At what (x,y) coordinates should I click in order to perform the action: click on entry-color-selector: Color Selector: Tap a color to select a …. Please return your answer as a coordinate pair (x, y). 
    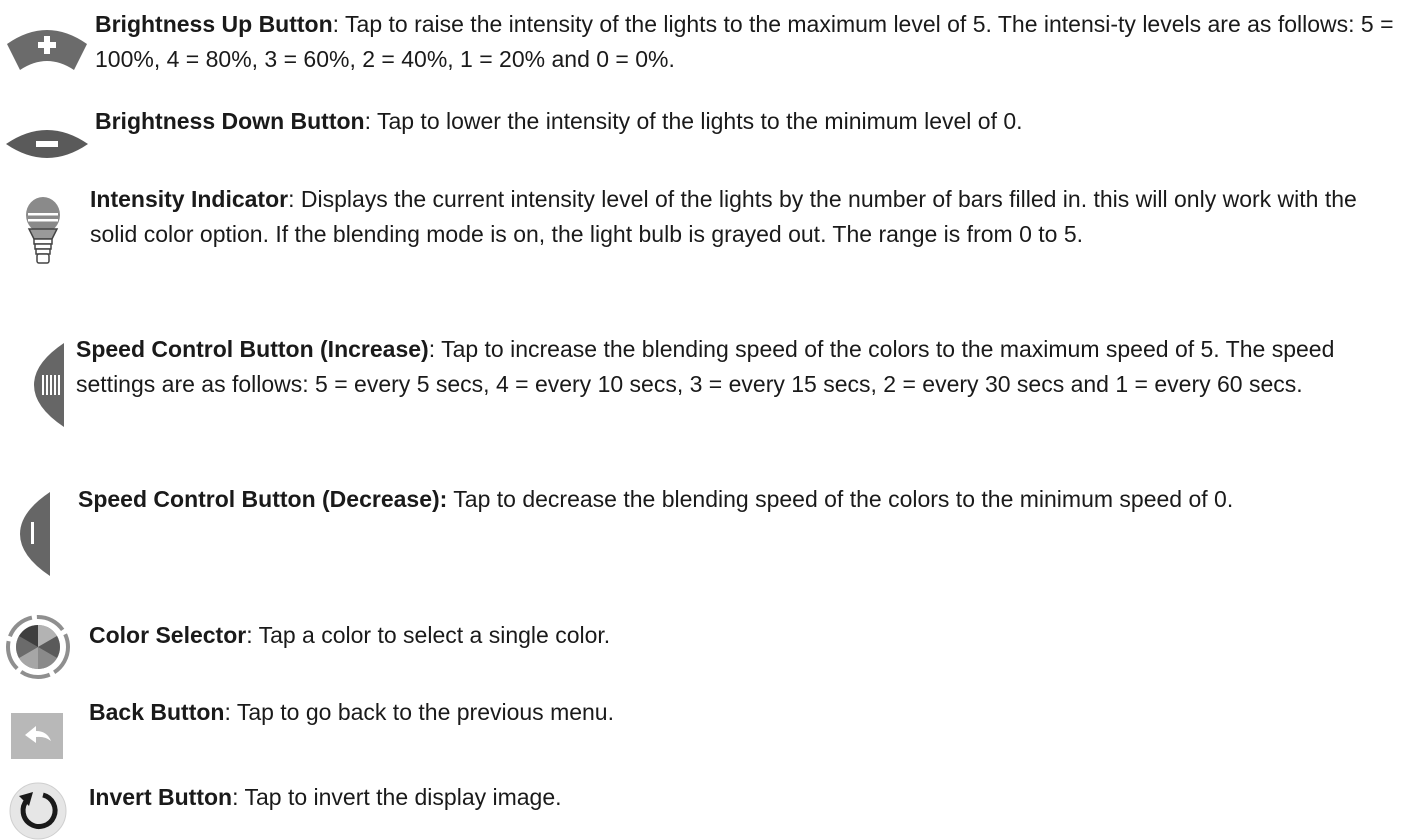
    Looking at the image, I should click on (739, 635).